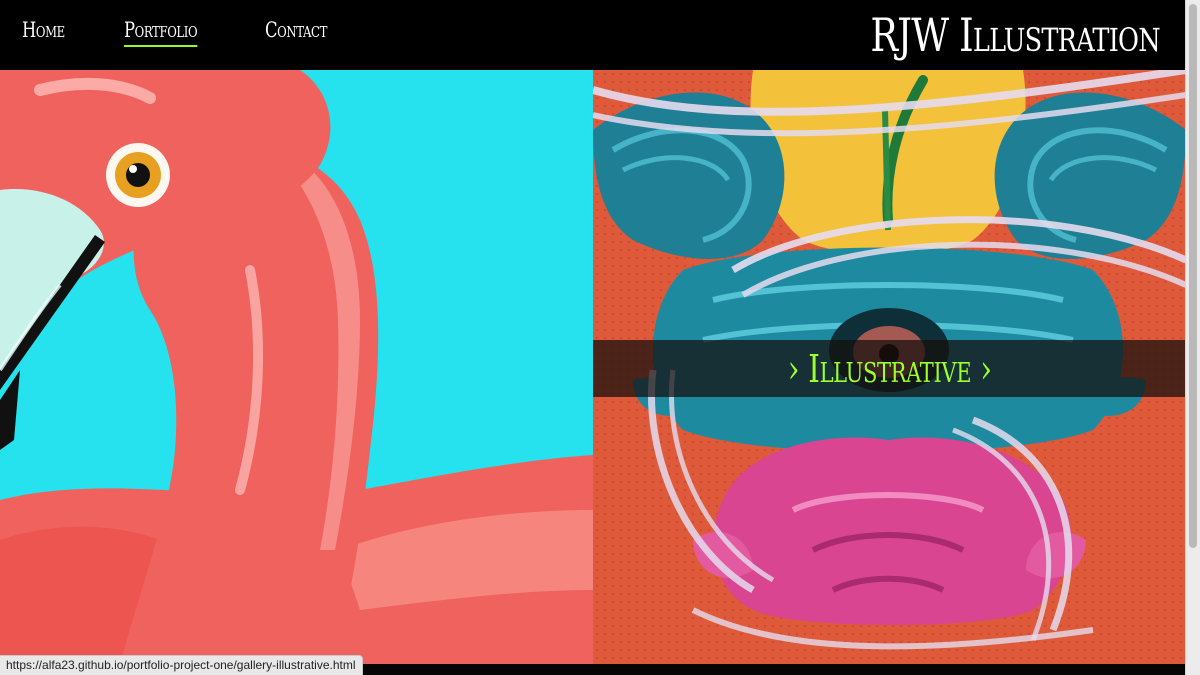 The width and height of the screenshot is (1200, 675). Describe the element at coordinates (43, 30) in the screenshot. I see `nav-link-home: Home` at that location.